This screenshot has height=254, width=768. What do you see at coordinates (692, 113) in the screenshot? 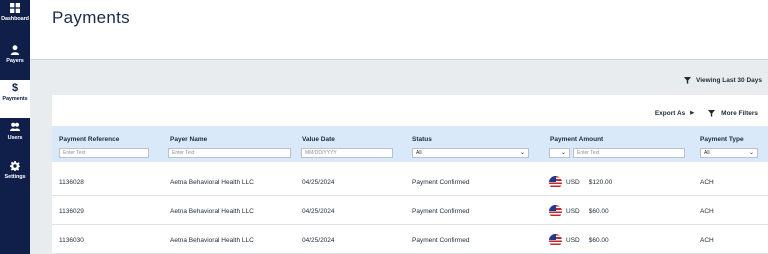
I see `caret-right-icon: ▶` at bounding box center [692, 113].